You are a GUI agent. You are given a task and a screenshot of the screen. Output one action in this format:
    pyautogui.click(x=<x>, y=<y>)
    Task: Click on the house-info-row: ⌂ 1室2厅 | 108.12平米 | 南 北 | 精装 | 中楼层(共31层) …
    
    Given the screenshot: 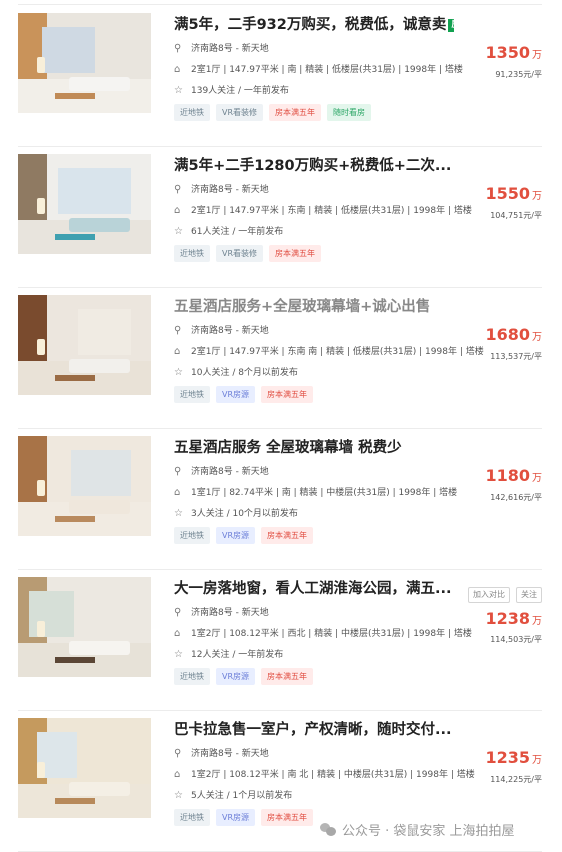 What is the action you would take?
    pyautogui.click(x=324, y=775)
    